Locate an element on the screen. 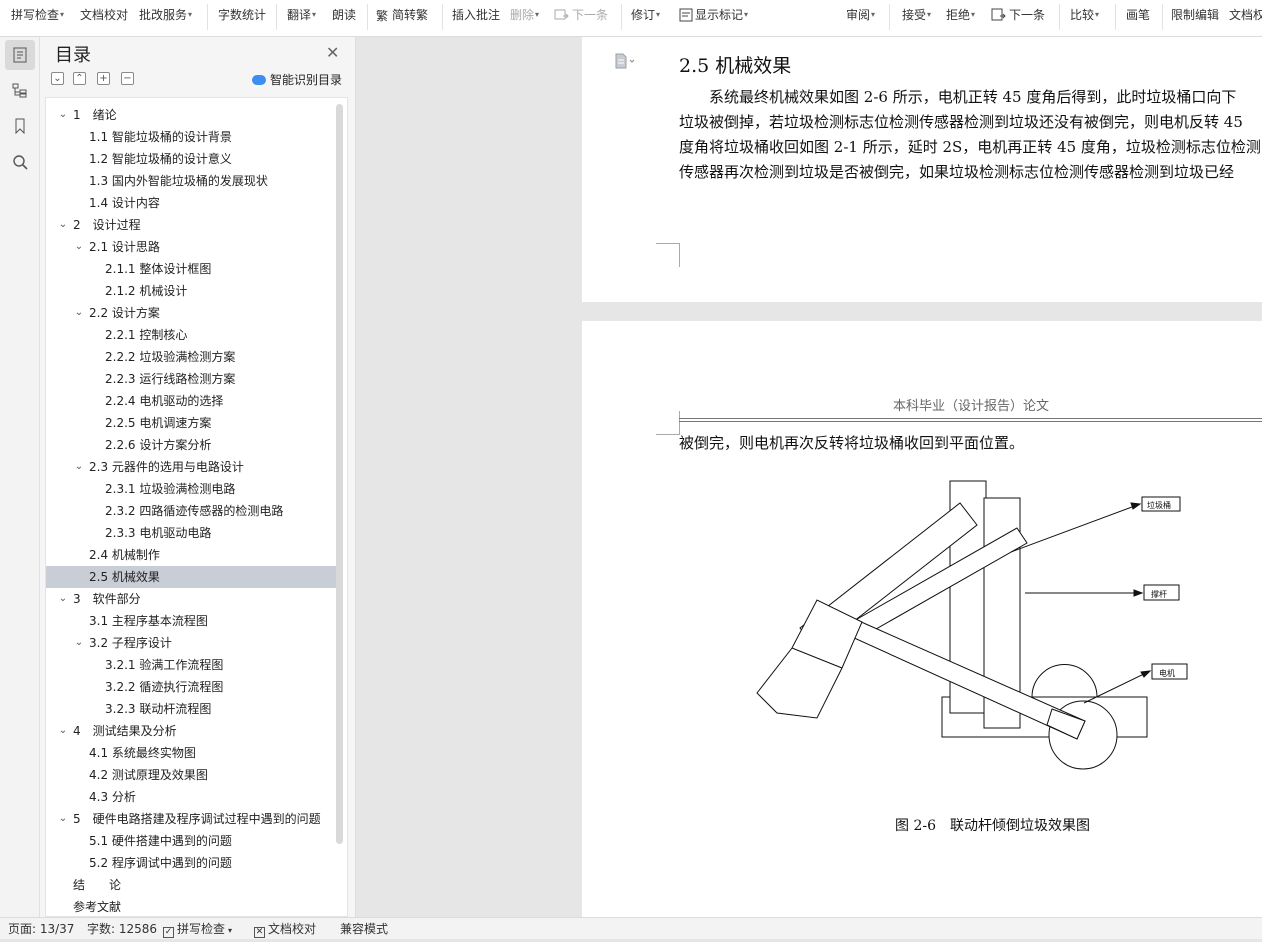  toc-item-label: 2.2.6 设计方案分析 is located at coordinates (158, 445).